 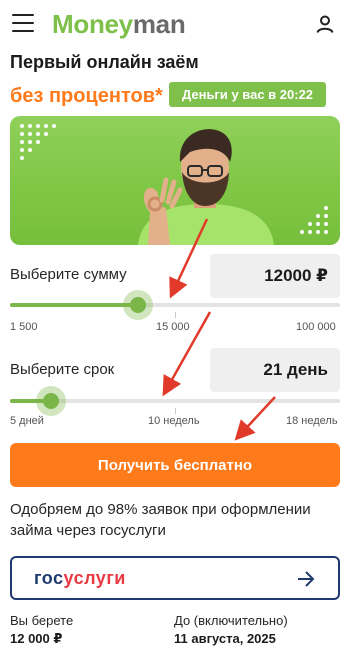 I want to click on term-value-field: 21 день, so click(x=275, y=370).